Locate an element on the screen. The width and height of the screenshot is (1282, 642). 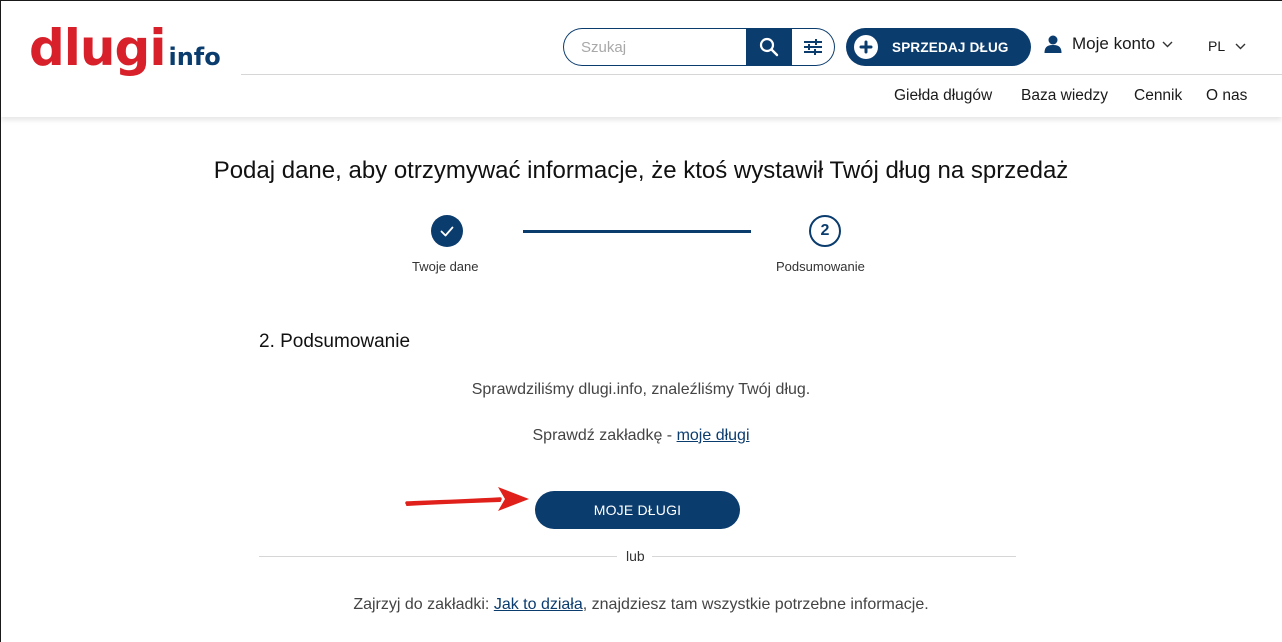
filter-icon is located at coordinates (813, 47).